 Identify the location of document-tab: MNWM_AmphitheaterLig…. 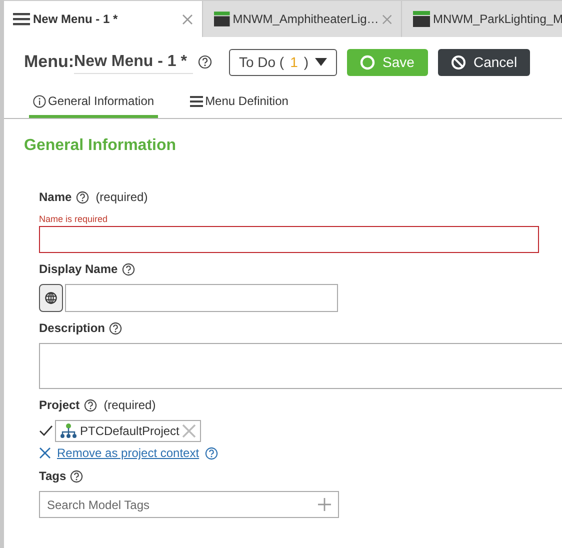
(302, 19).